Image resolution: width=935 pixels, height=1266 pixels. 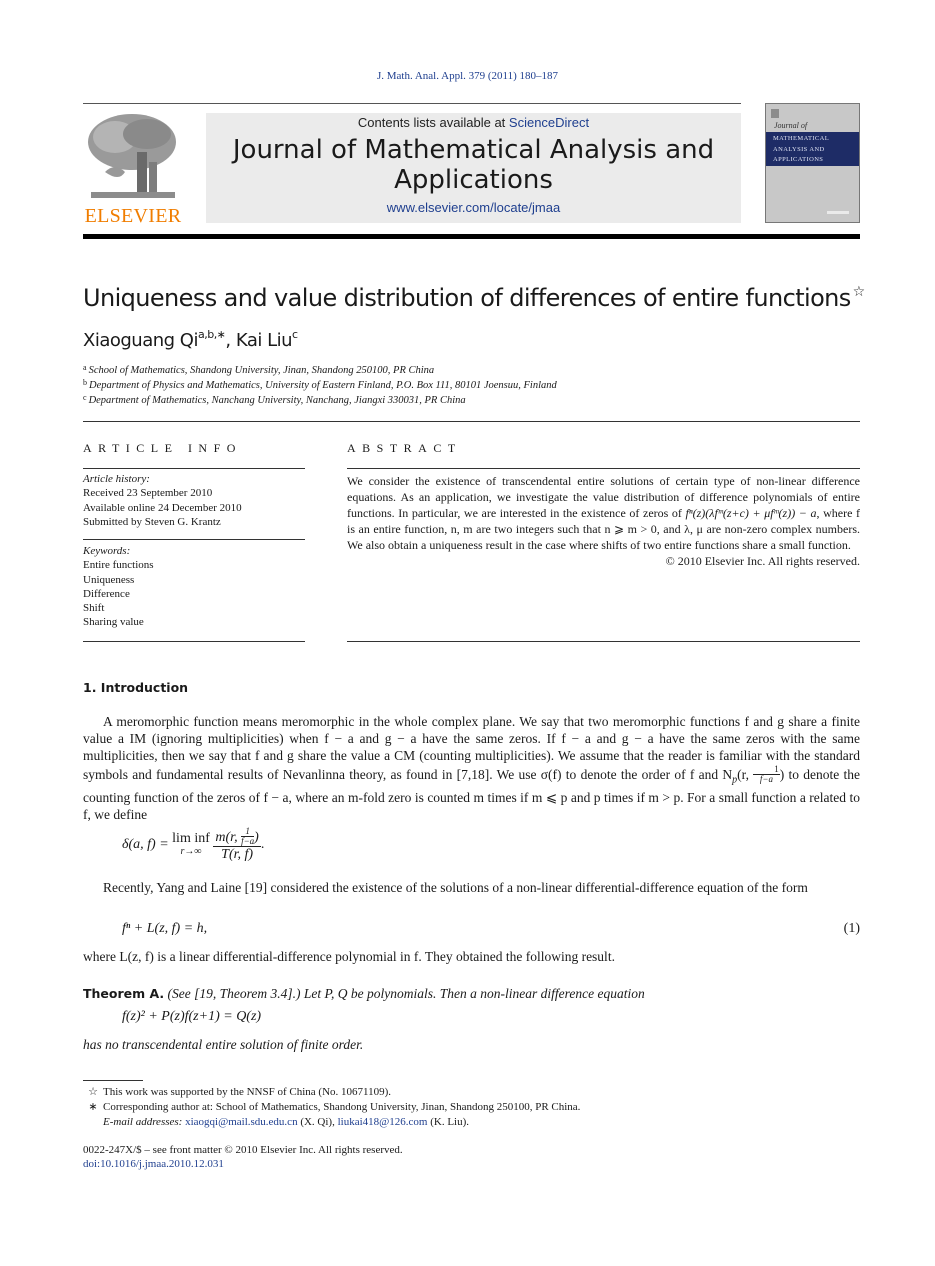 What do you see at coordinates (109, 579) in the screenshot?
I see `keyword: Uniqueness` at bounding box center [109, 579].